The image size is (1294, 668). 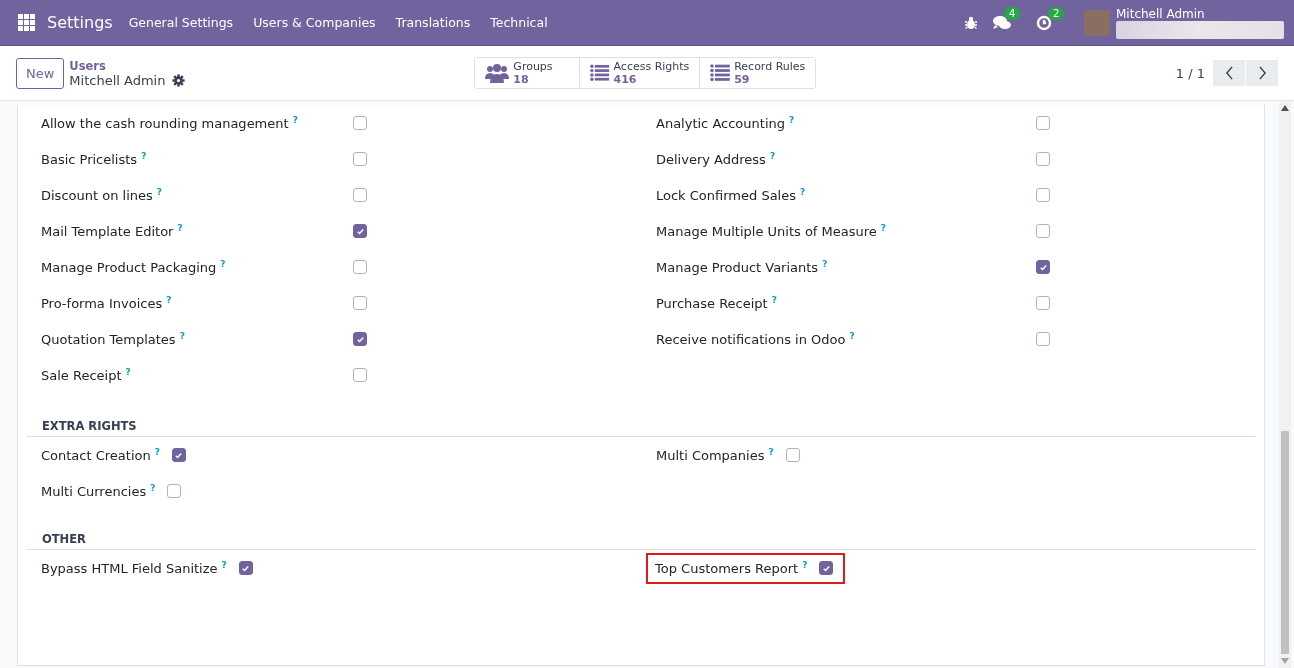 What do you see at coordinates (1190, 73) in the screenshot?
I see `pager-value: 1 / 1` at bounding box center [1190, 73].